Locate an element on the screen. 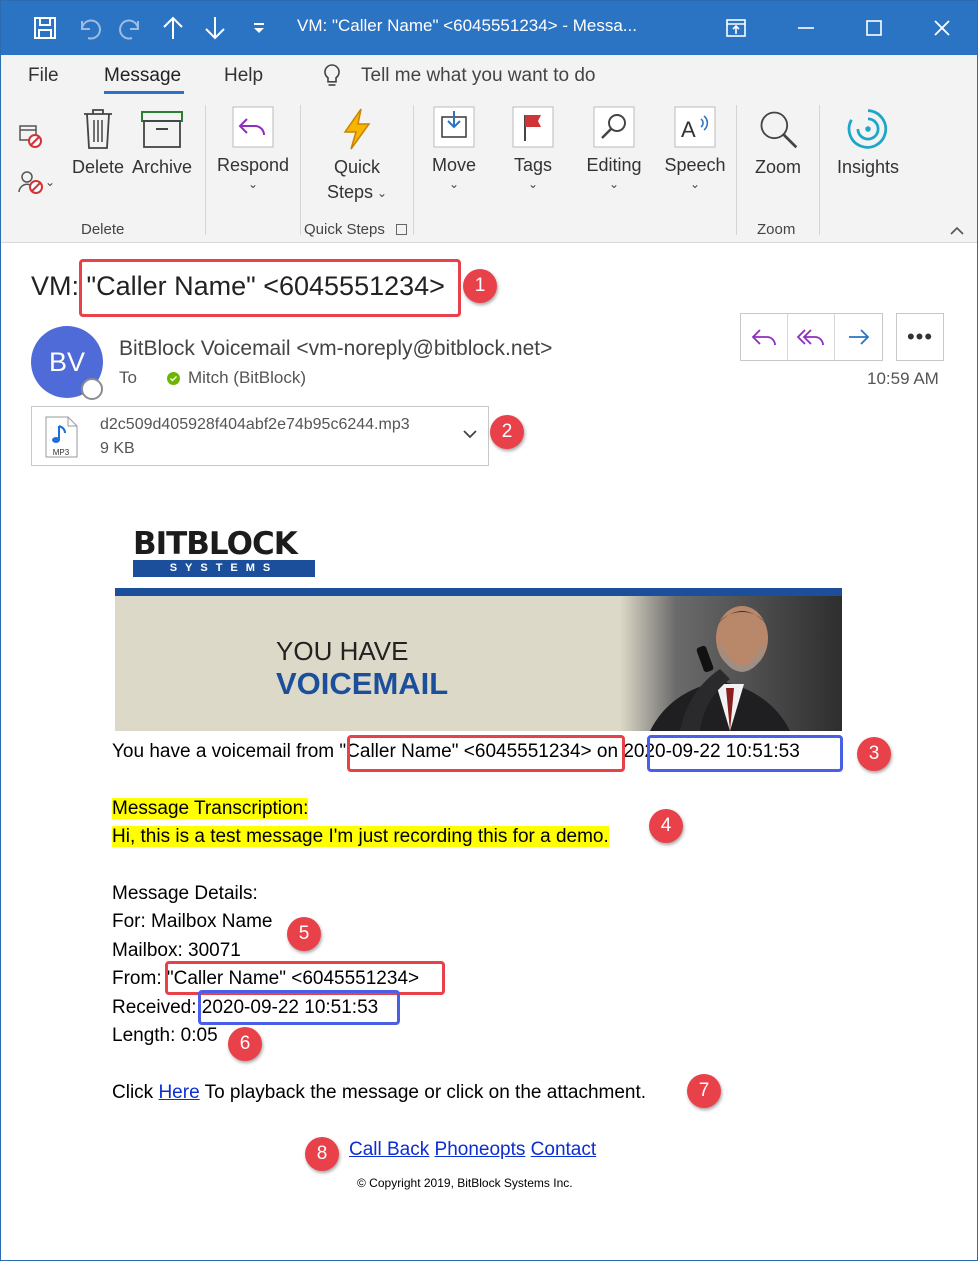 This screenshot has height=1261, width=978. move-button: Move ⌄ is located at coordinates (454, 147).